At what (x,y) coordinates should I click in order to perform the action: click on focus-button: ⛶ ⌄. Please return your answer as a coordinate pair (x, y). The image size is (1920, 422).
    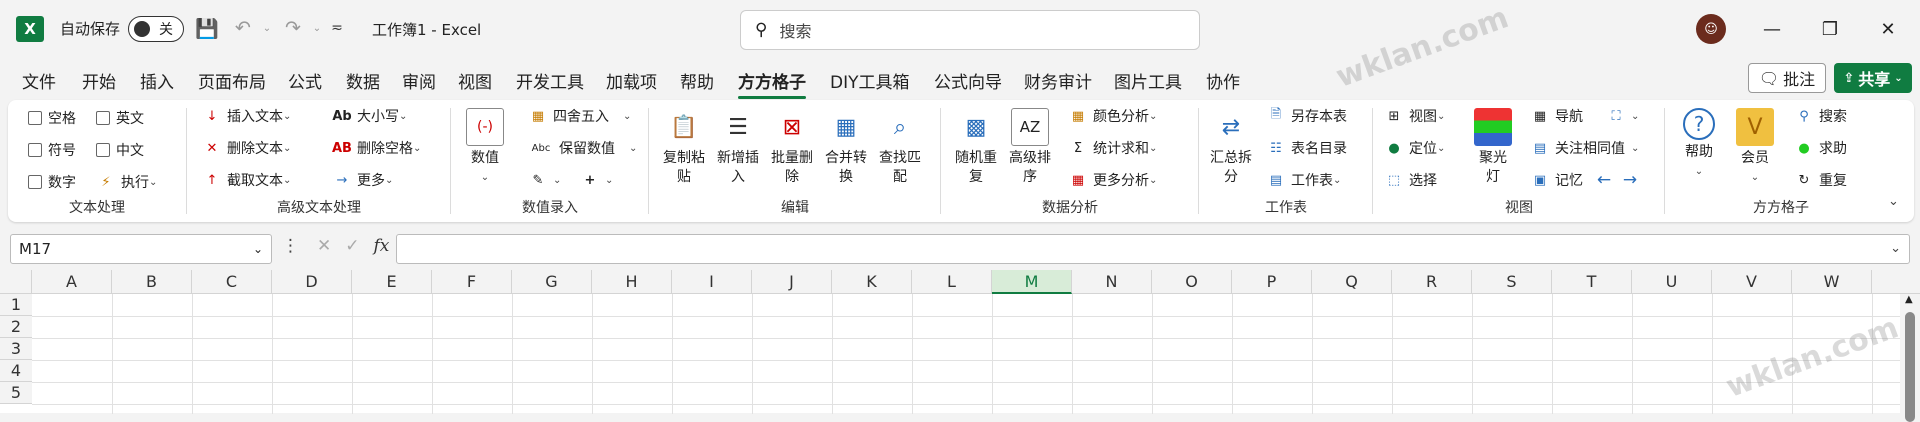
    Looking at the image, I should click on (1622, 116).